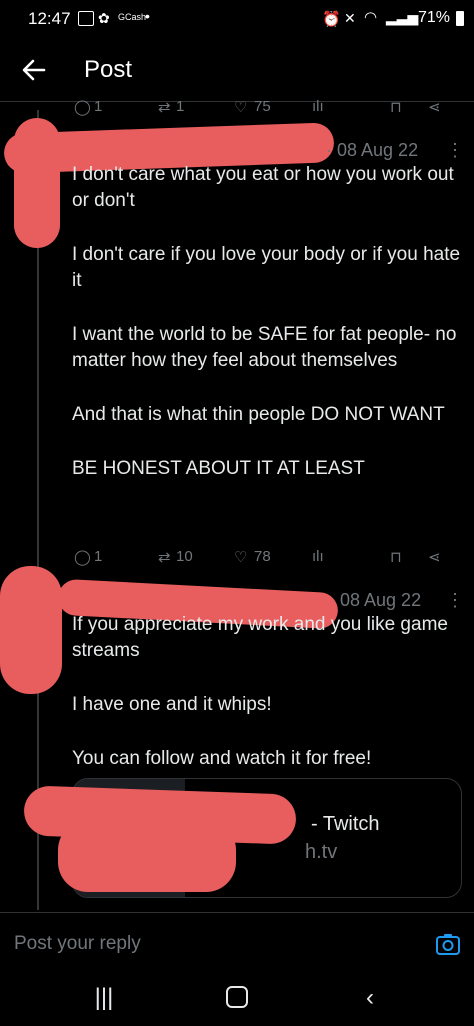  What do you see at coordinates (237, 20) in the screenshot?
I see `status-bar: 12:47 ✿ GCash • ⏰ ✕ ◠ ▂▃▅ 71%` at bounding box center [237, 20].